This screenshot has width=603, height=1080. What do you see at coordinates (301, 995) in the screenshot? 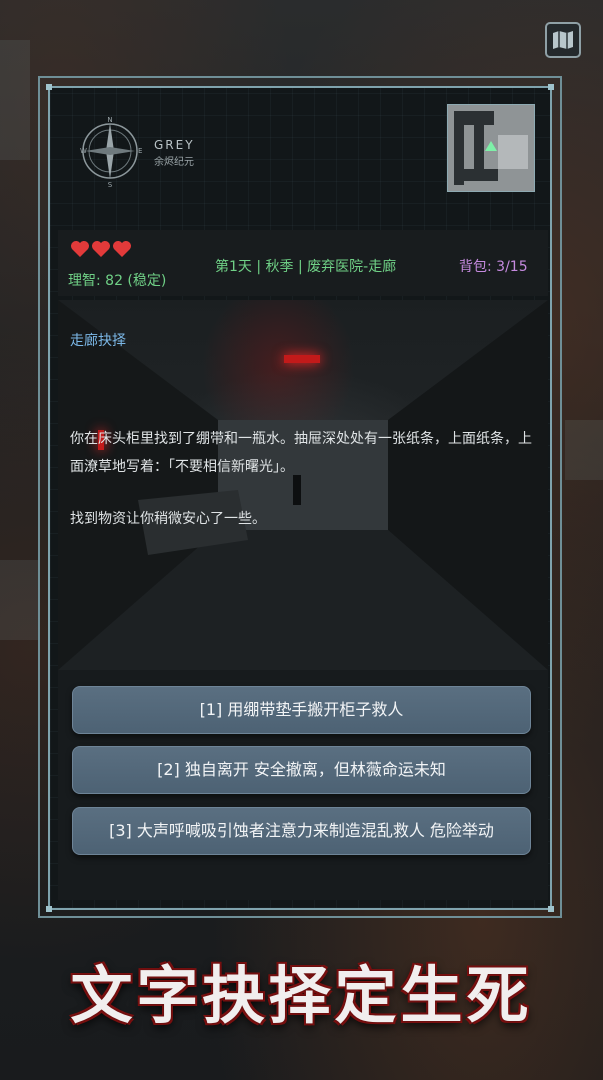
I see `promo-slogan: 文字抉择定生死` at bounding box center [301, 995].